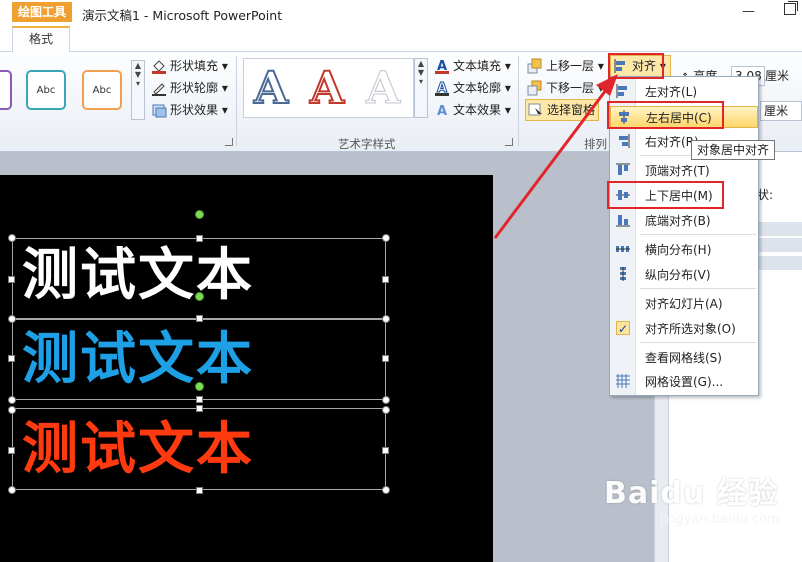 The image size is (802, 562). What do you see at coordinates (720, 519) in the screenshot?
I see `watermark-url: jingyan.baidu.com` at bounding box center [720, 519].